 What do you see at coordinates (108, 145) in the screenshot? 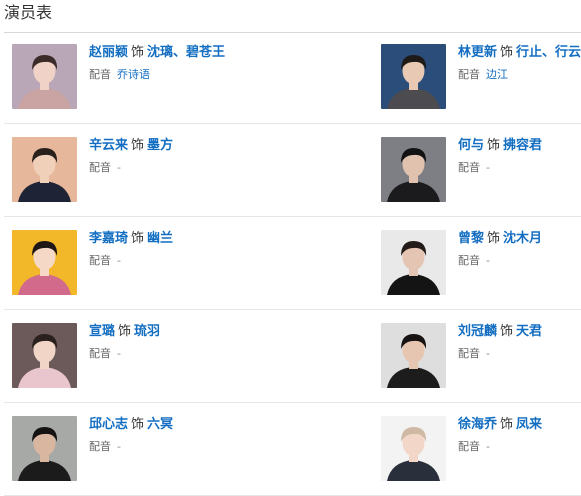
I see `actor-name-link: 辛云来` at bounding box center [108, 145].